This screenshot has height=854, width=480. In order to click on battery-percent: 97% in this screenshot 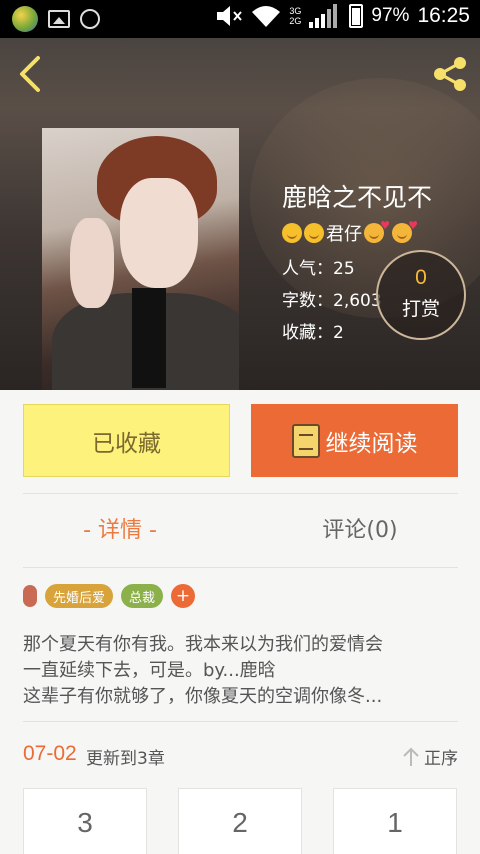, I will do `click(390, 15)`.